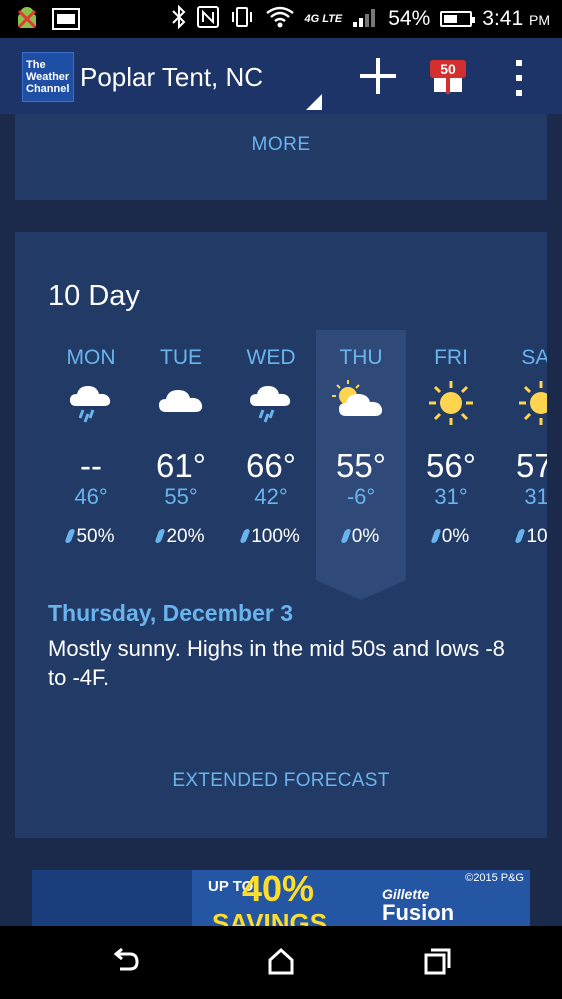 The image size is (562, 999). Describe the element at coordinates (536, 536) in the screenshot. I see `precip-value: 10%` at that location.